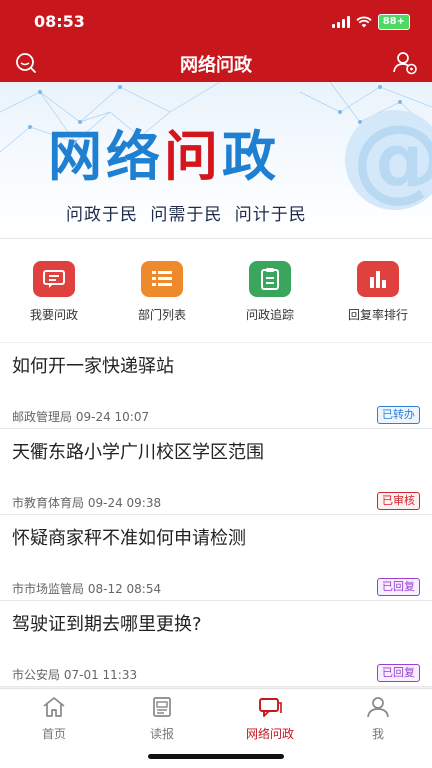  Describe the element at coordinates (48, 503) in the screenshot. I see `department-name: 市教育体育局` at that location.